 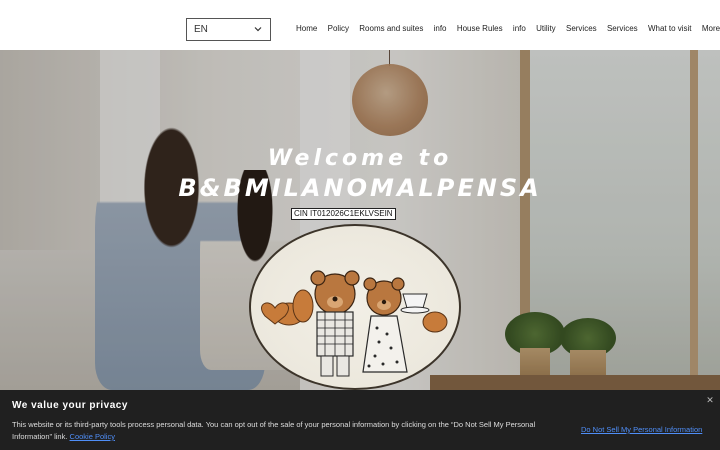 I want to click on chevron-down-icon, so click(x=258, y=29).